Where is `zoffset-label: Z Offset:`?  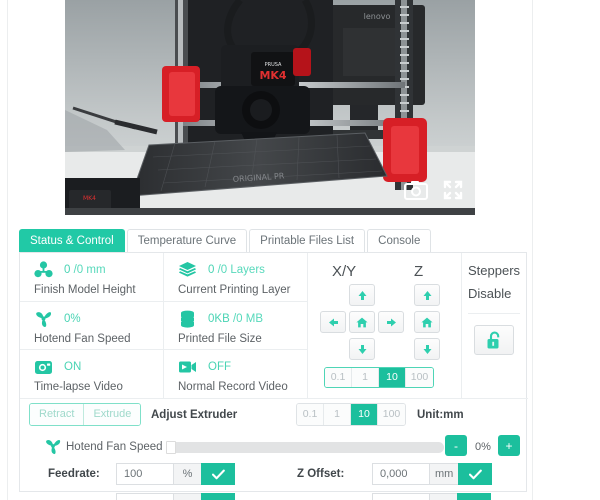
zoffset-label: Z Offset: is located at coordinates (321, 474).